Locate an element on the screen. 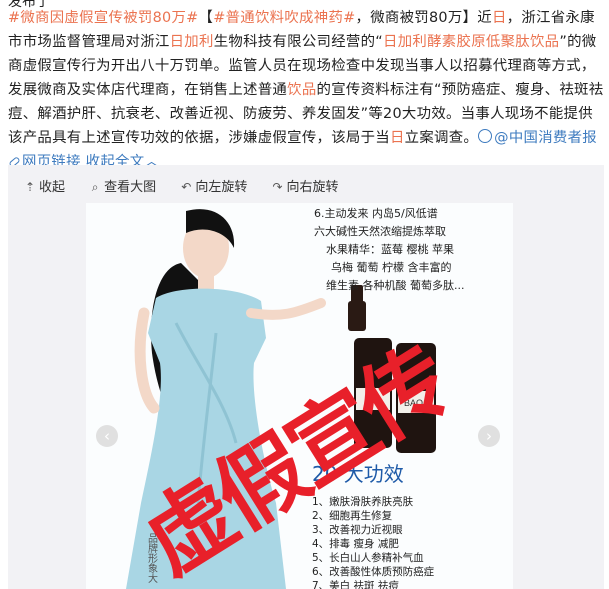 This screenshot has height=589, width=609. benefit-4: 4、排毒 瘦身 减肥 is located at coordinates (355, 543).